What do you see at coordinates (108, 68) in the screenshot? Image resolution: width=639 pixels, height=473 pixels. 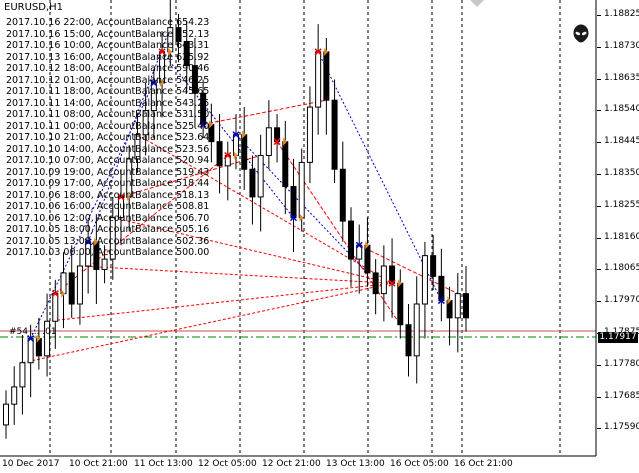 I see `log-line: 2017.10.12 18:00, AccountBalance 590.46` at bounding box center [108, 68].